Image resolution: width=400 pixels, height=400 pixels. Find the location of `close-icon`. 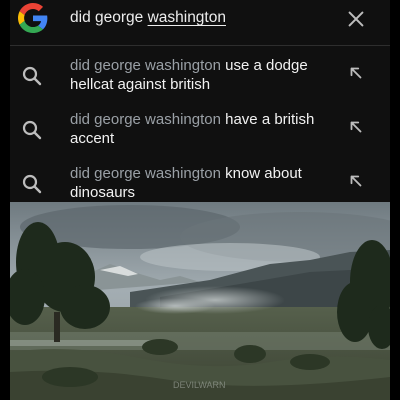

close-icon is located at coordinates (356, 19).